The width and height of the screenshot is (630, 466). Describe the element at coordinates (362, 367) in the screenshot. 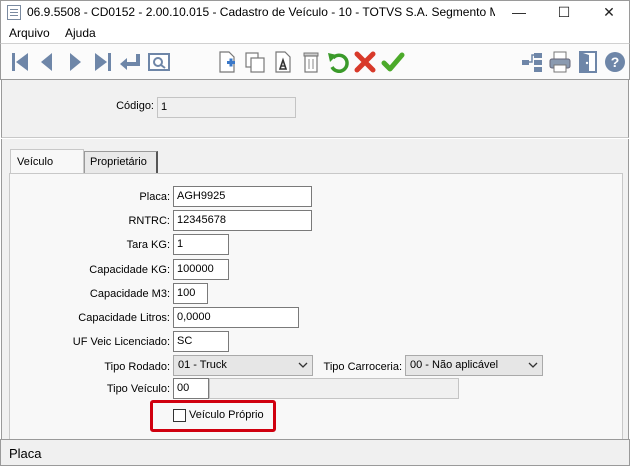

I see `tipo-carroceria-label: Tipo Carroceria:` at that location.